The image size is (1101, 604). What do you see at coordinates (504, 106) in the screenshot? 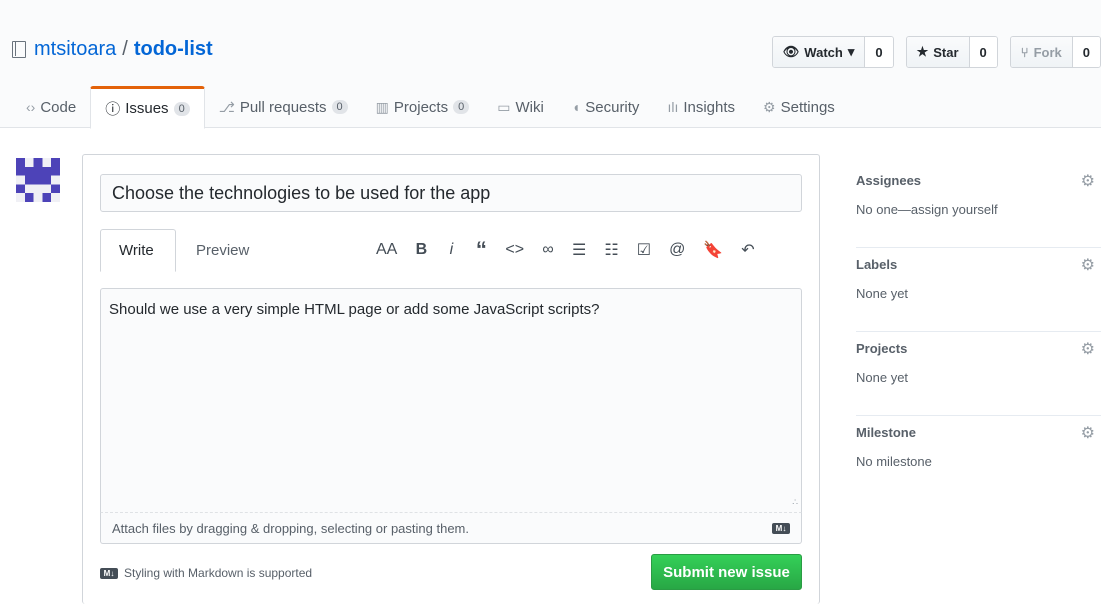
I see `book-icon: ▭` at bounding box center [504, 106].